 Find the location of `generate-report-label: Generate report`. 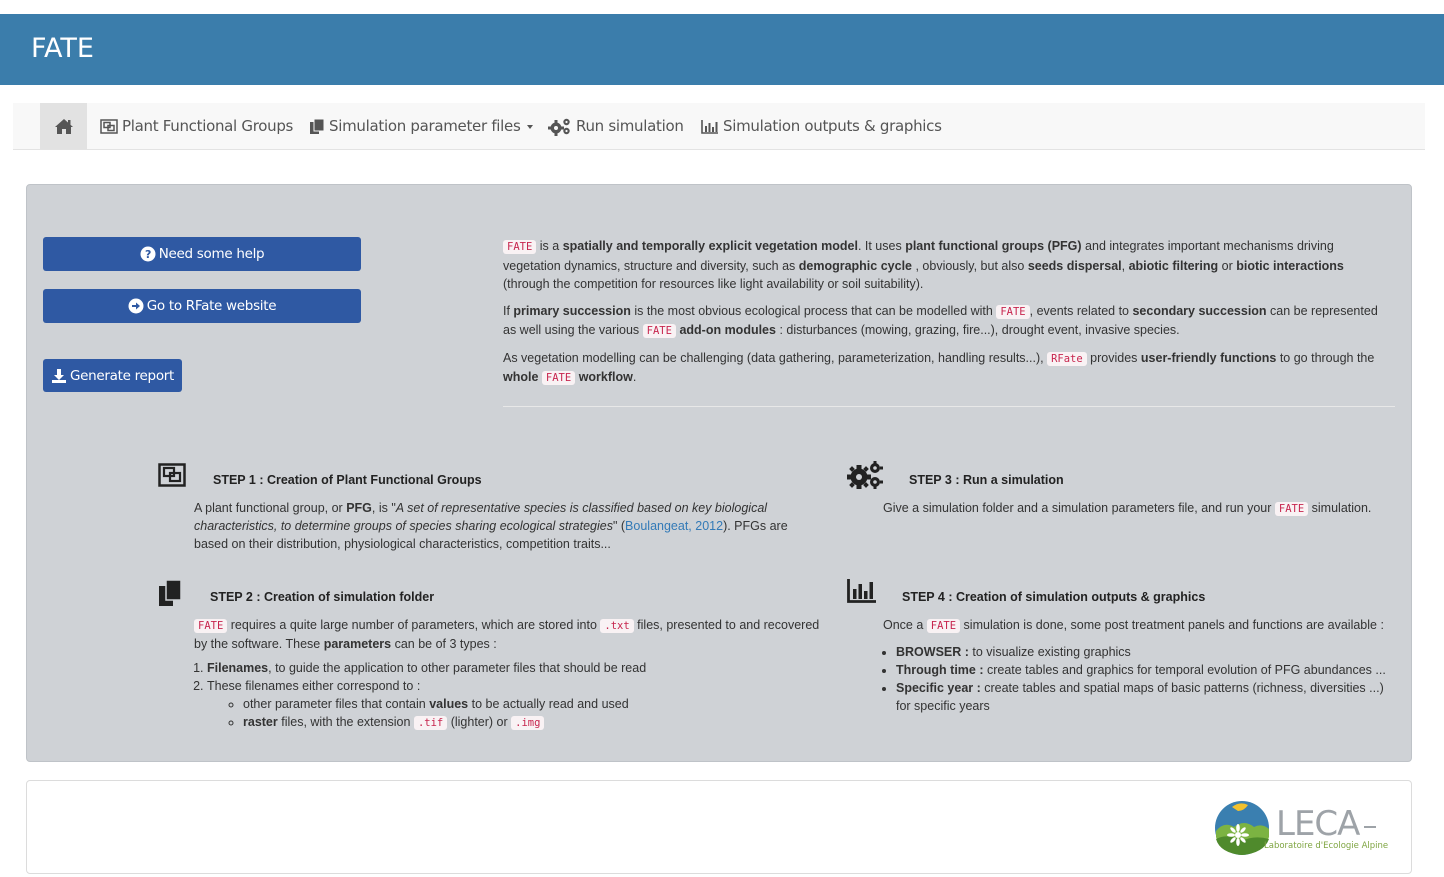

generate-report-label: Generate report is located at coordinates (122, 375).